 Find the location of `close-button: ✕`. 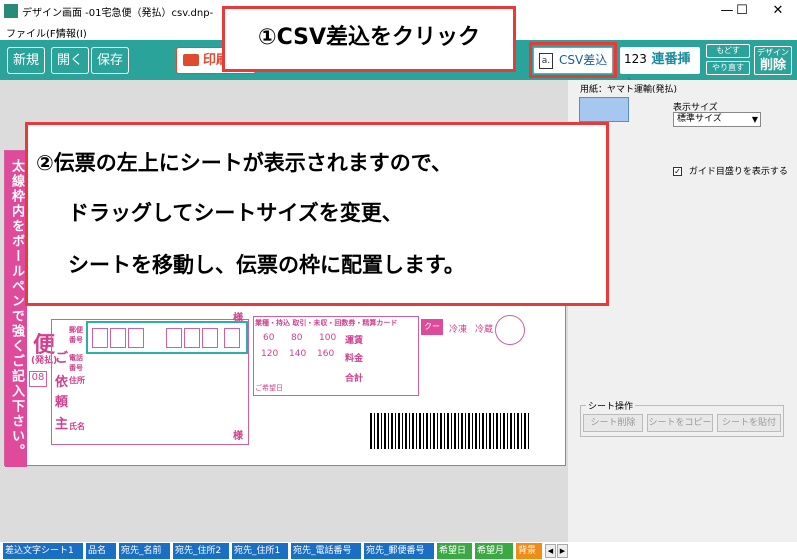

close-button: ✕ is located at coordinates (778, 11).